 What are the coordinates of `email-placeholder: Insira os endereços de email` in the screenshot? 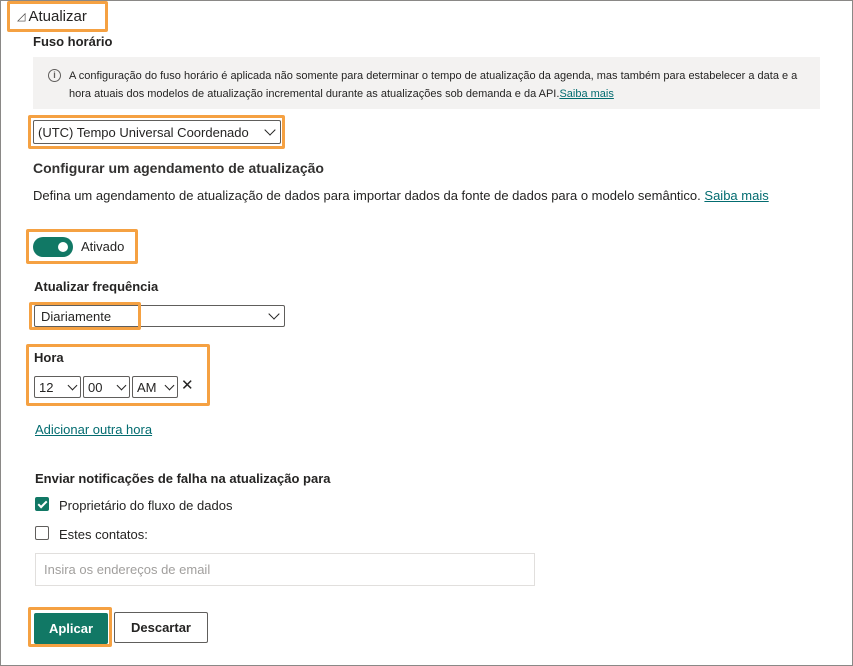 It's located at (127, 569).